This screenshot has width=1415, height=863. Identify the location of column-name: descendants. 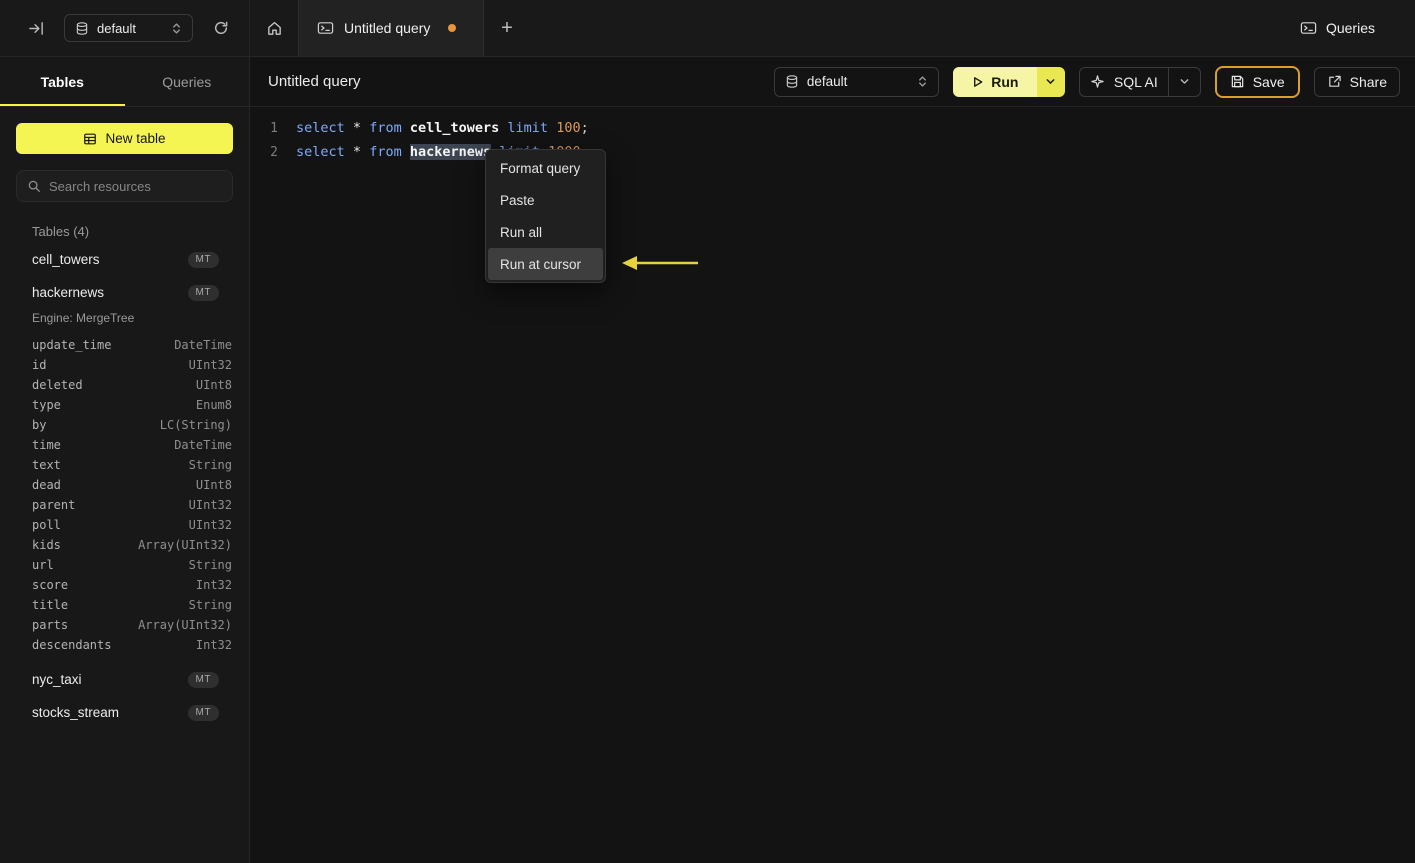
(72, 645).